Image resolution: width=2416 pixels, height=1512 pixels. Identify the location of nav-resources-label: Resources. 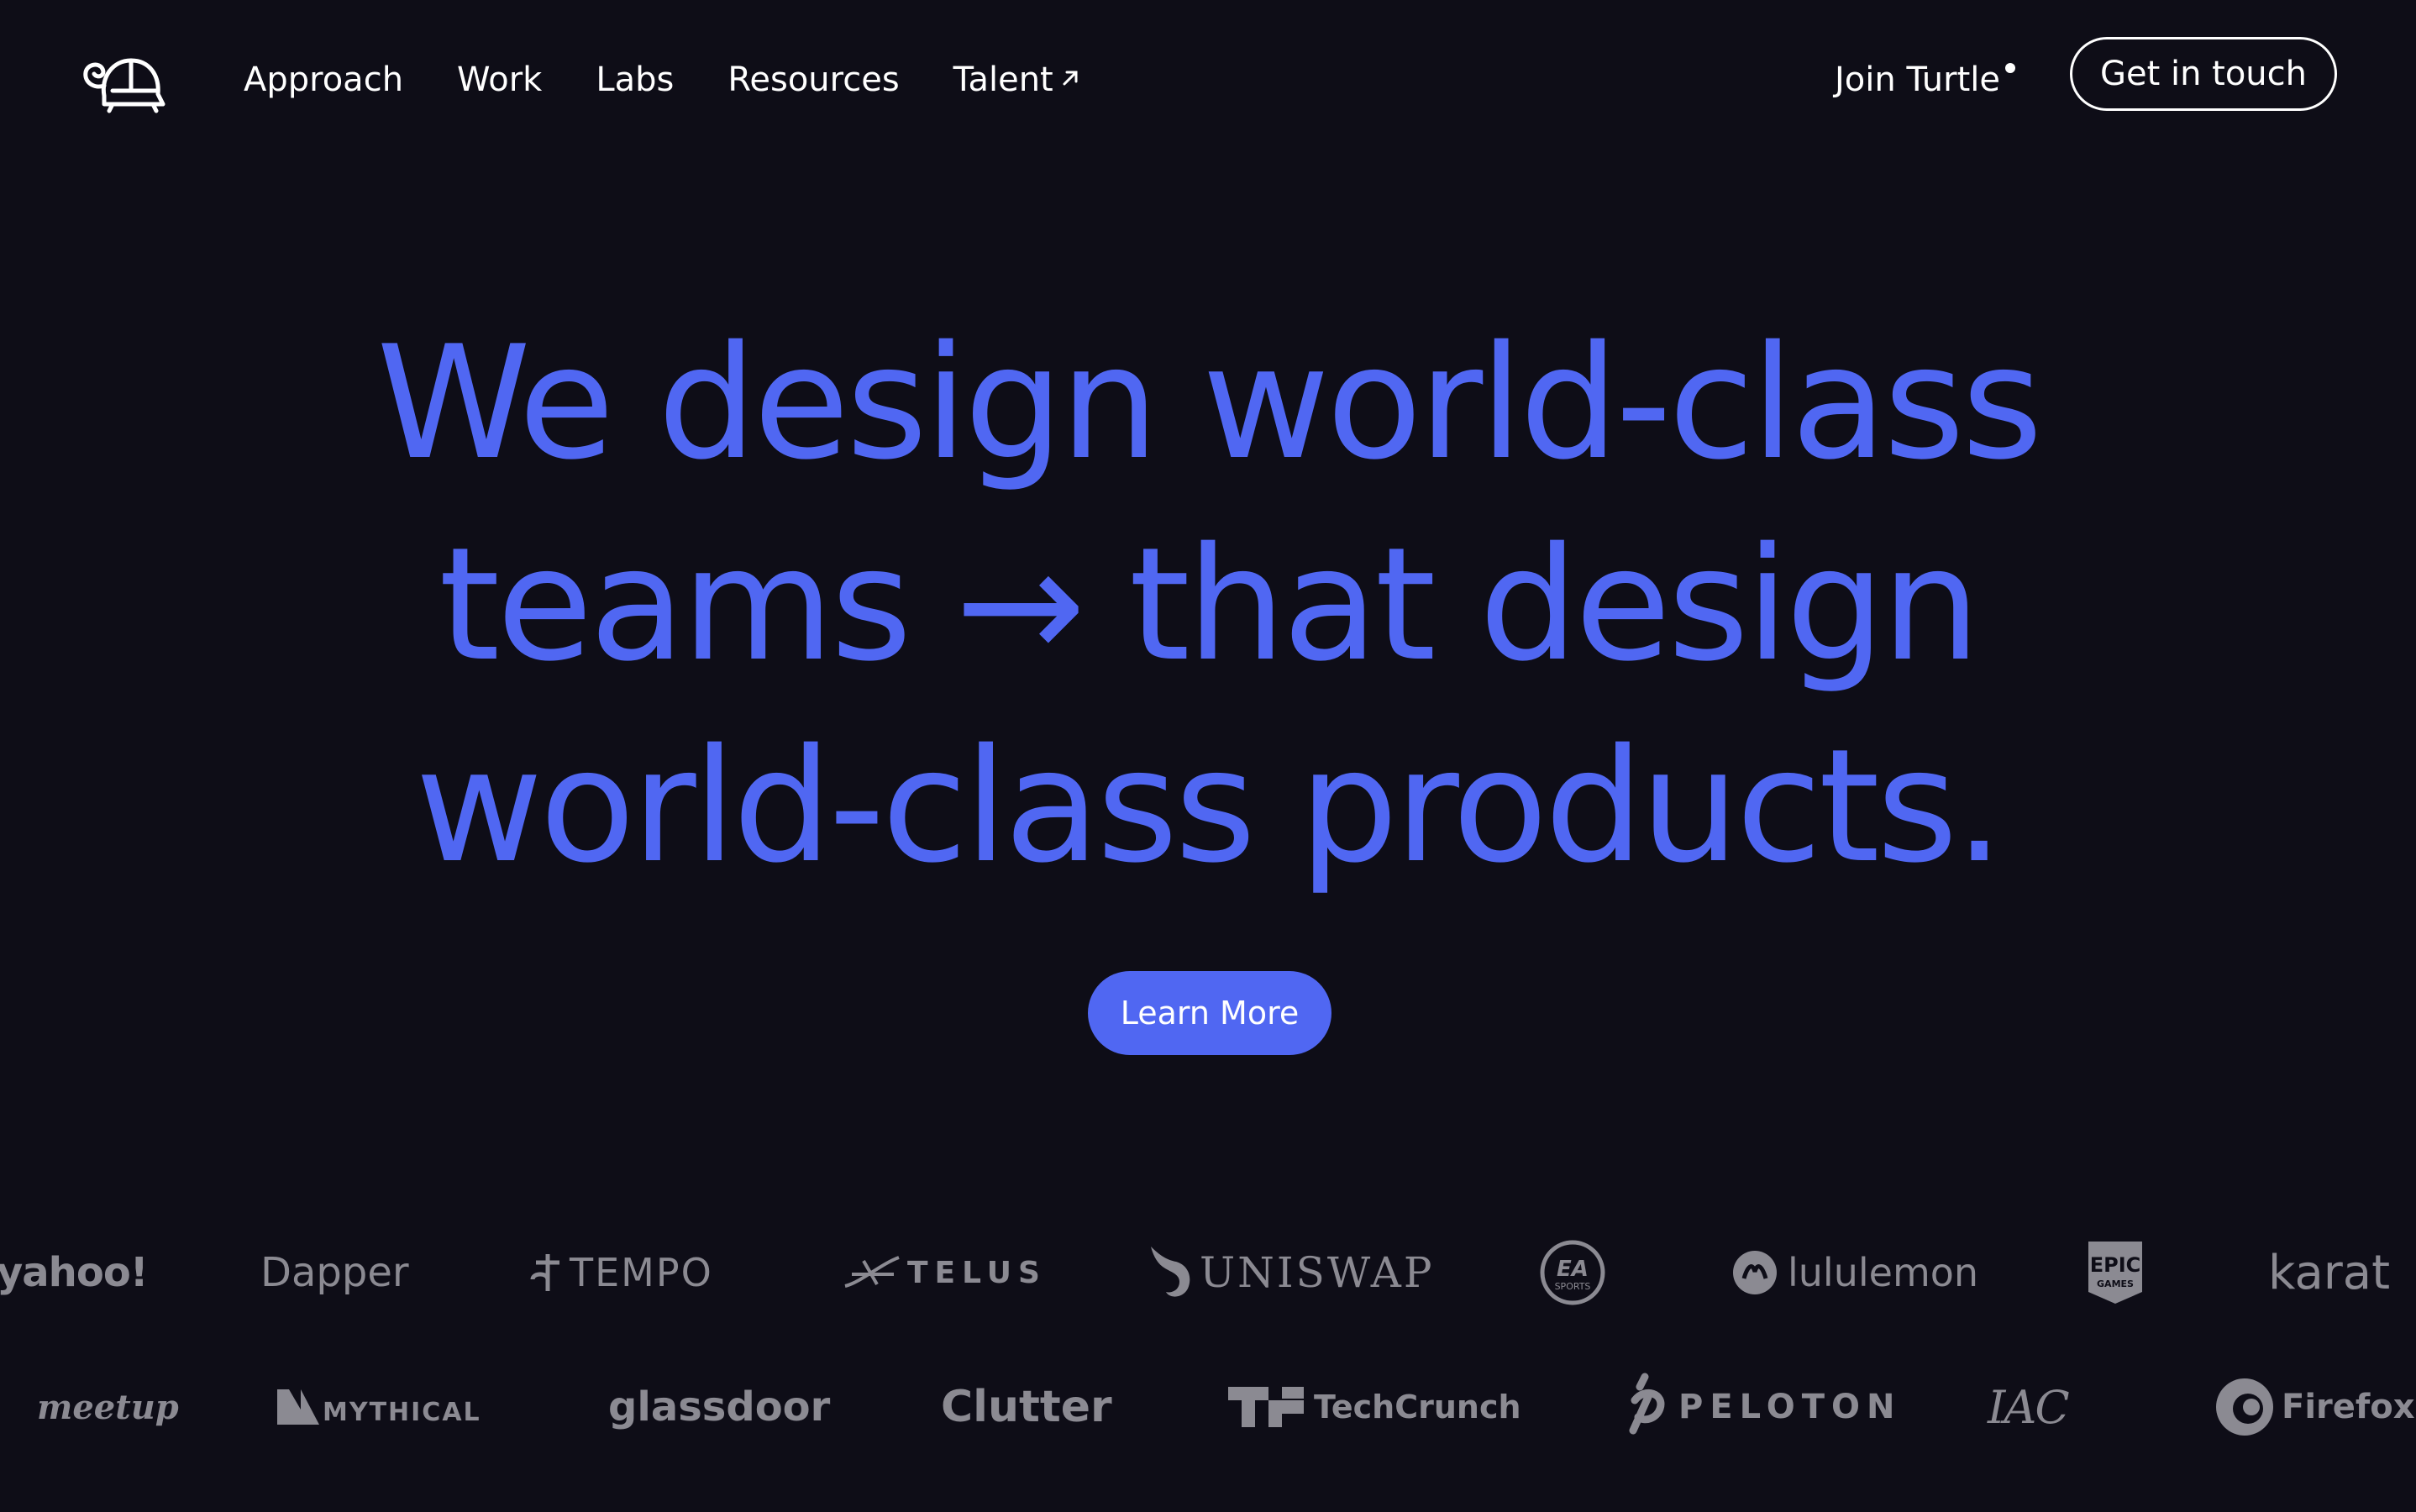
(813, 79).